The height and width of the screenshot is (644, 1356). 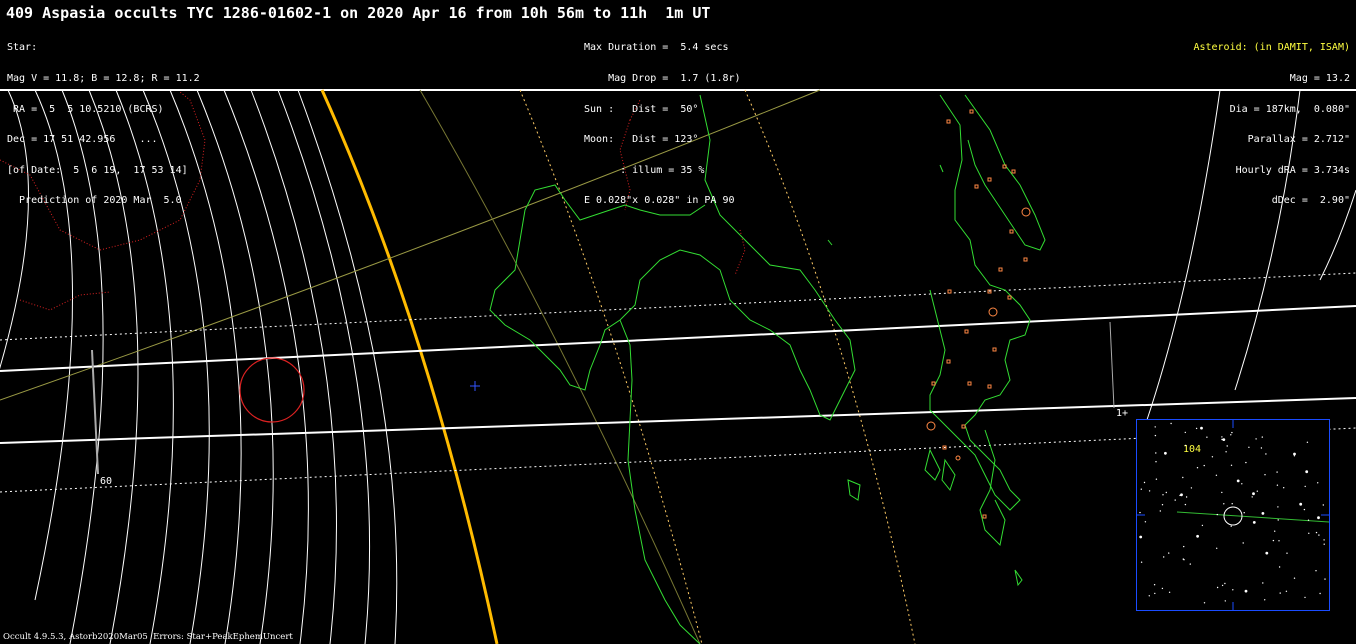 What do you see at coordinates (678, 306) in the screenshot?
I see `path-north-uncertainty` at bounding box center [678, 306].